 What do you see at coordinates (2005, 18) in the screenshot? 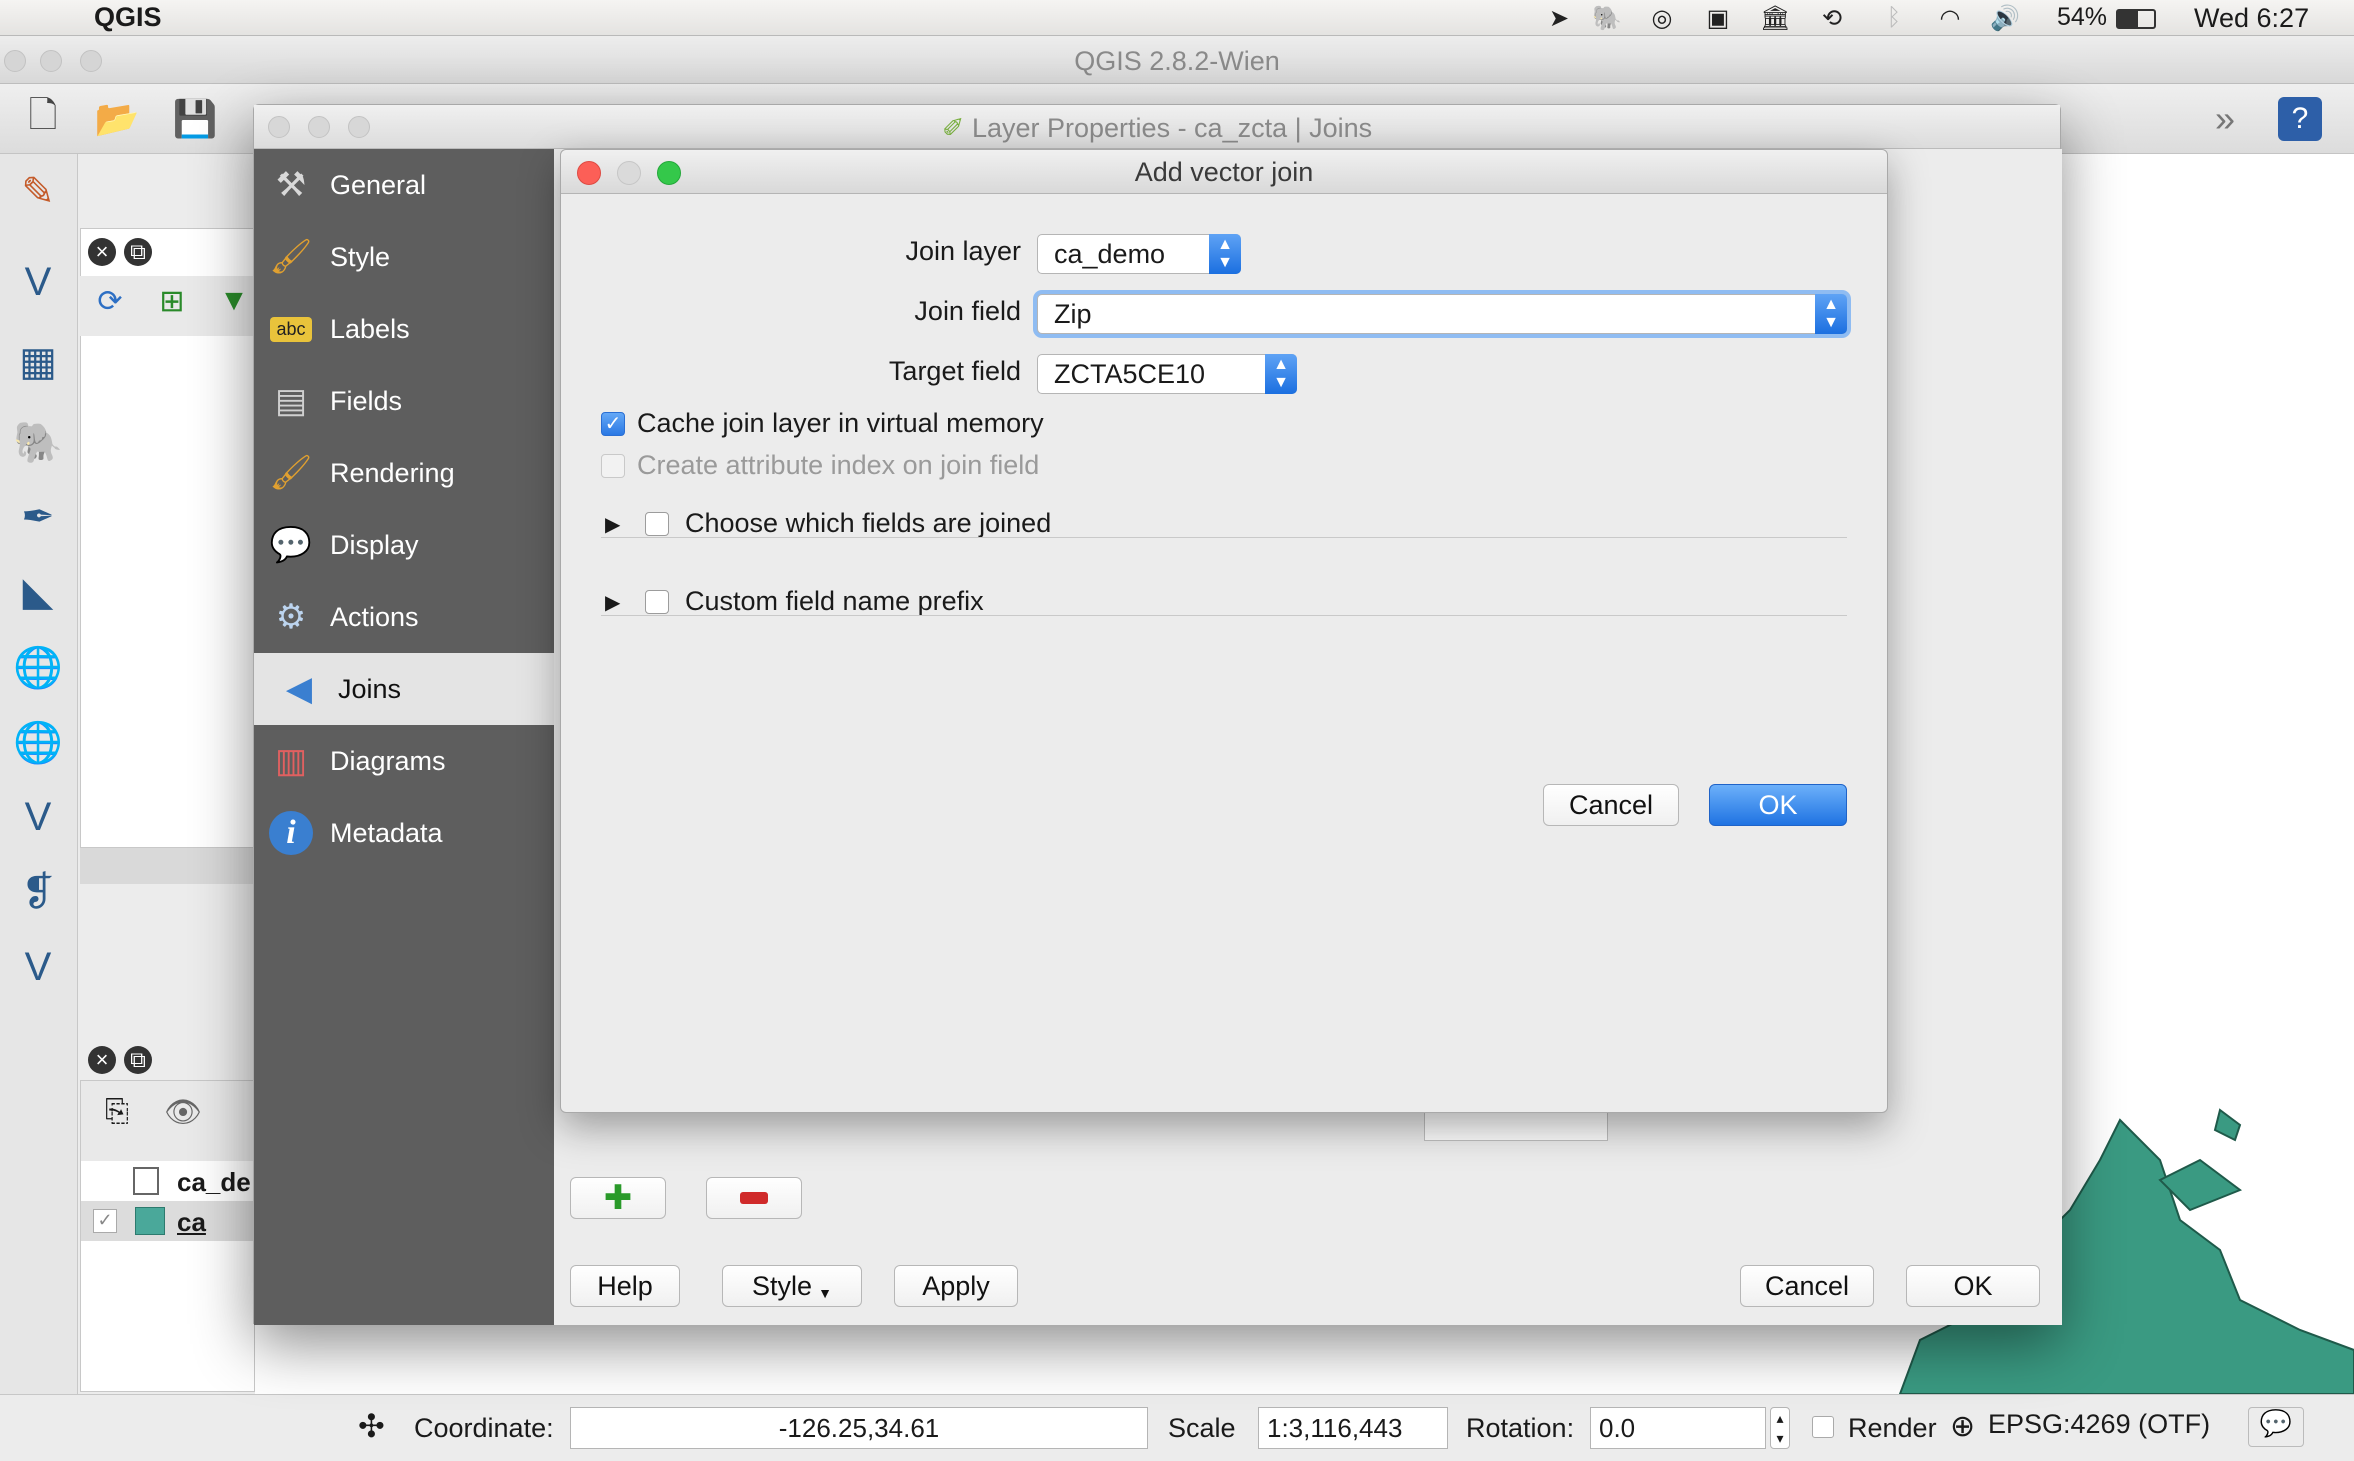
I see `volume-icon: 🔊` at bounding box center [2005, 18].